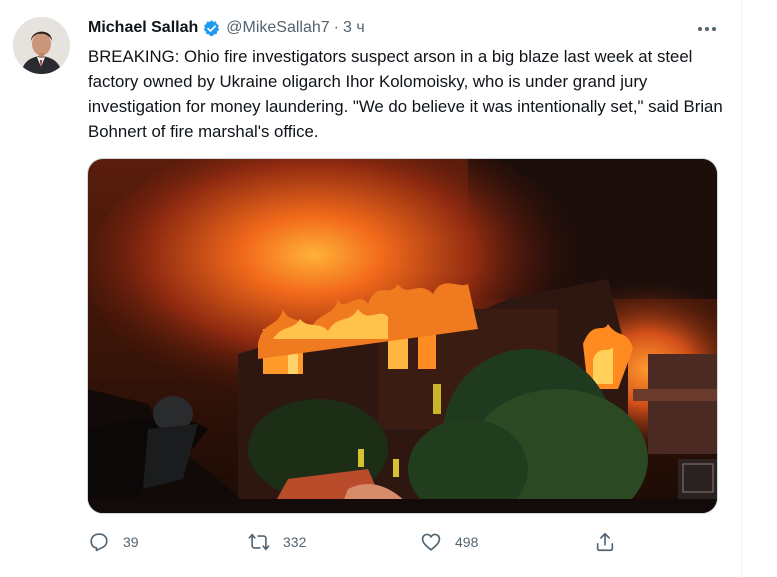 This screenshot has height=577, width=777. What do you see at coordinates (99, 542) in the screenshot?
I see `reply-icon` at bounding box center [99, 542].